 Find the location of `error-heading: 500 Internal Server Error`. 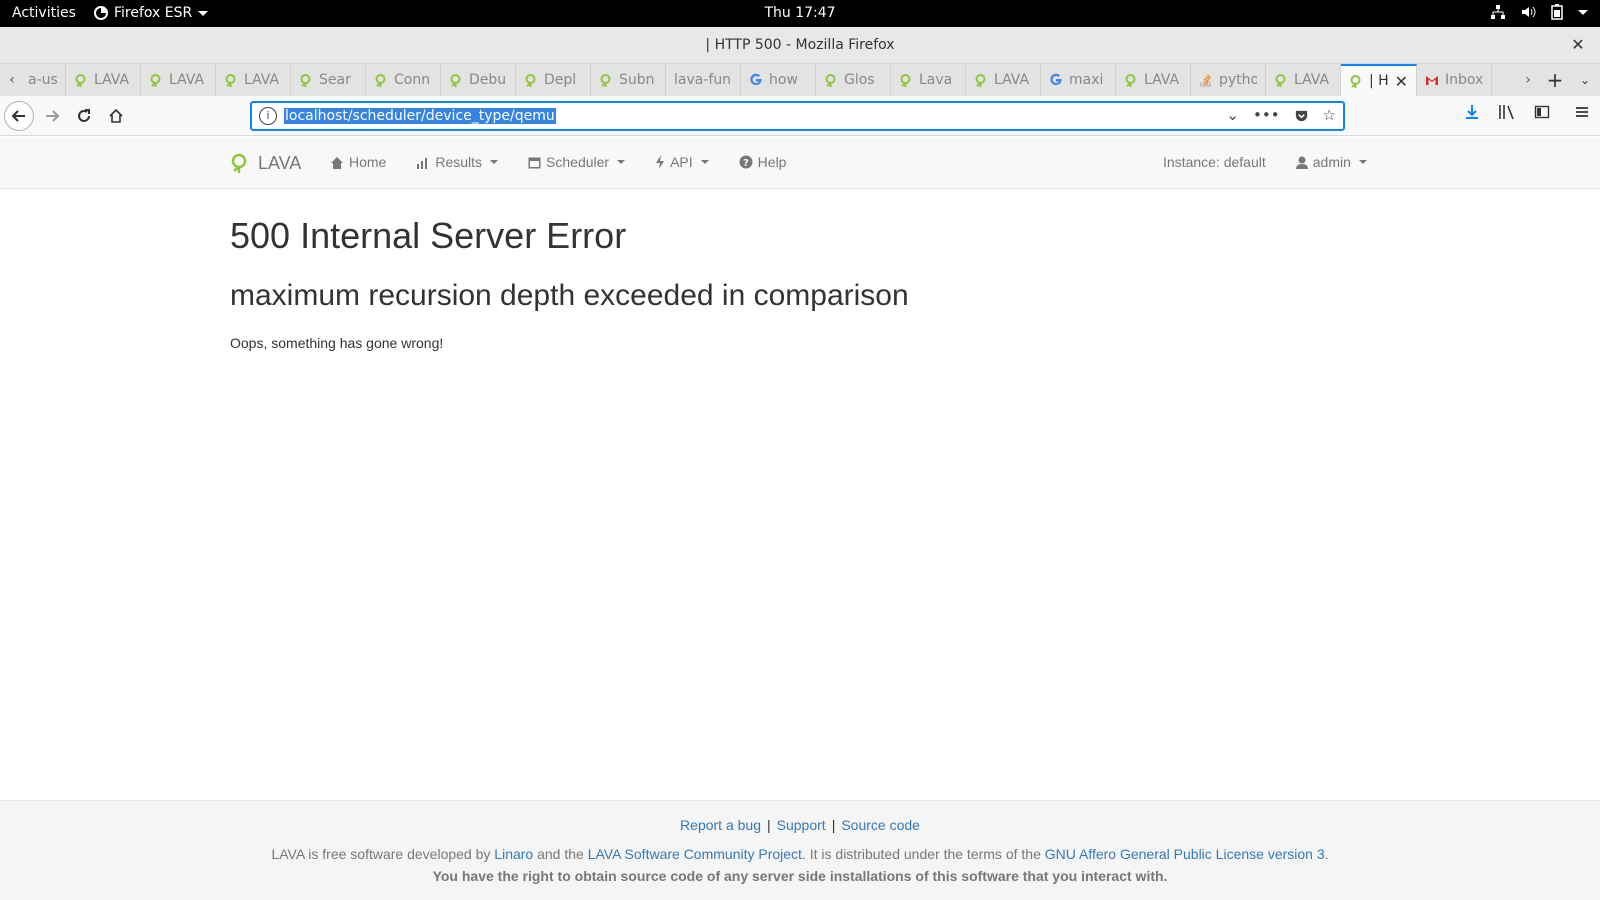

error-heading: 500 Internal Server Error is located at coordinates (428, 235).